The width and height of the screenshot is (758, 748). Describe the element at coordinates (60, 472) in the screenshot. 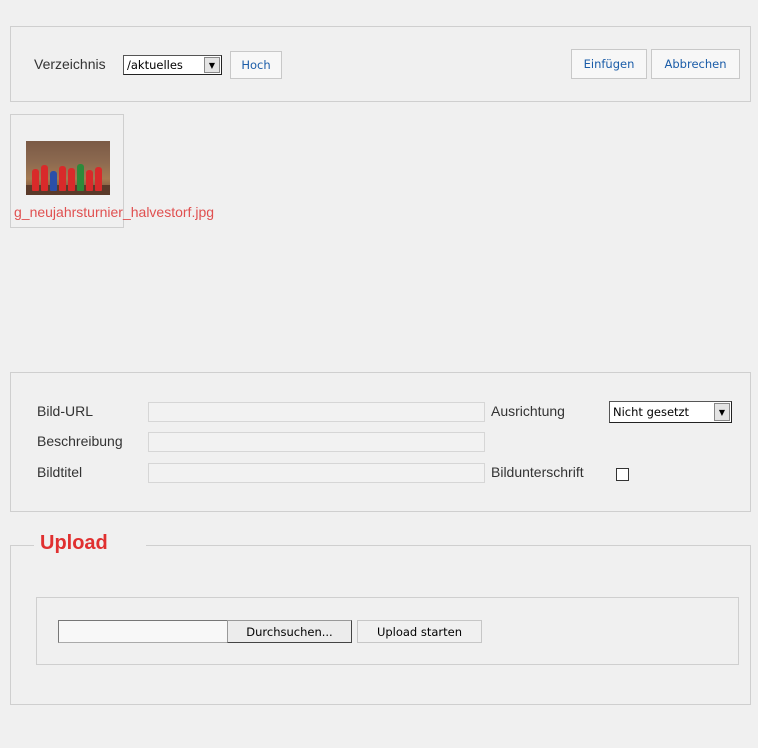

I see `title-label: Bildtitel` at that location.